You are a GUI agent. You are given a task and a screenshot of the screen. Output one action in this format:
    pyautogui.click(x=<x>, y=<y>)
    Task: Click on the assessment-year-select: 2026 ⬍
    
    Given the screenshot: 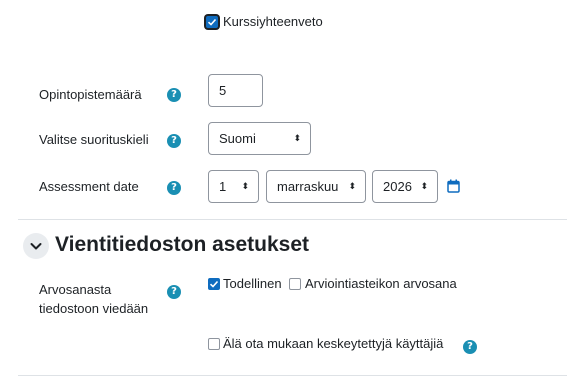 What is the action you would take?
    pyautogui.click(x=405, y=186)
    